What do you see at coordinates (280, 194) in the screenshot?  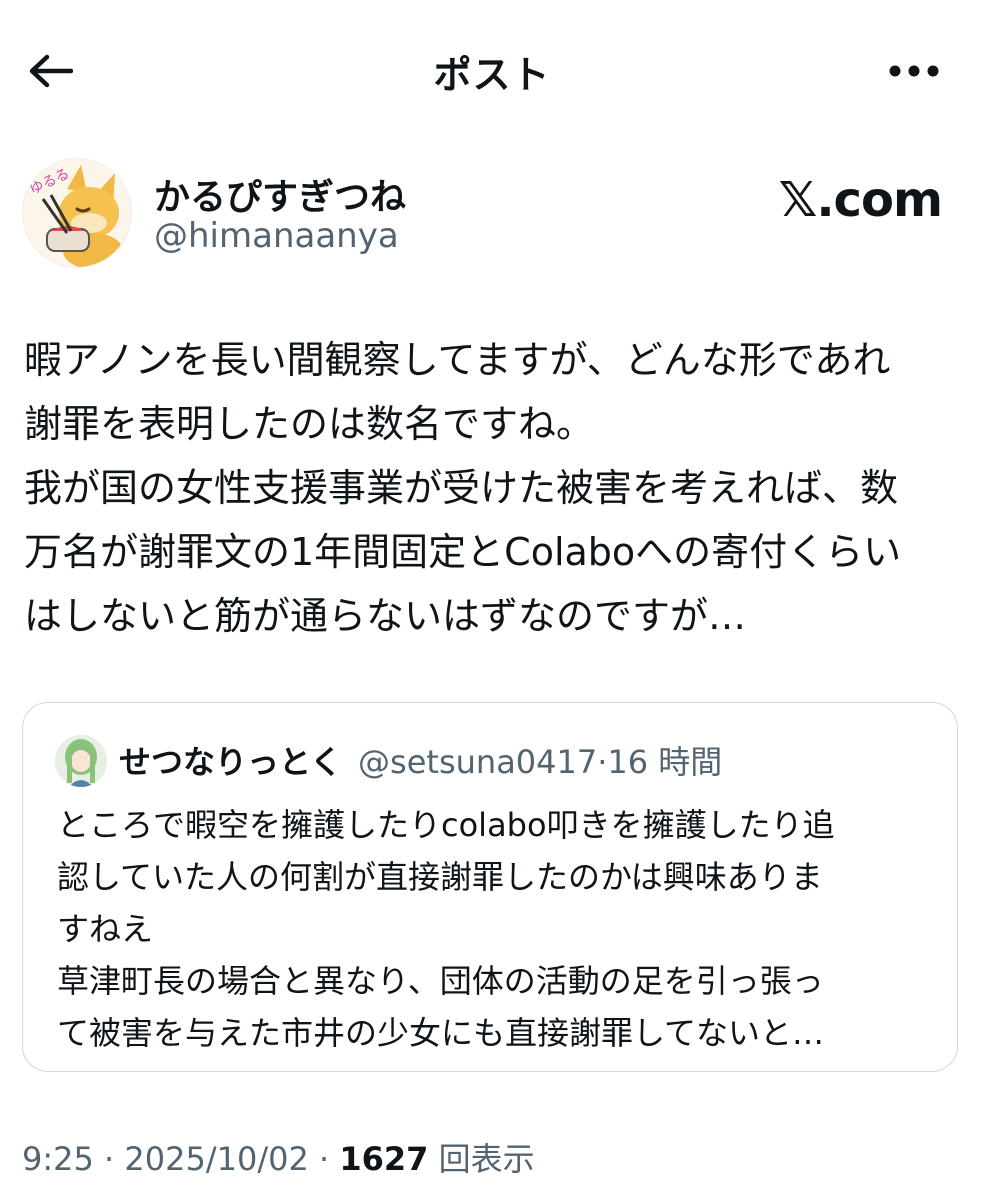 I see `author-display-name: かるぴすぎつね` at bounding box center [280, 194].